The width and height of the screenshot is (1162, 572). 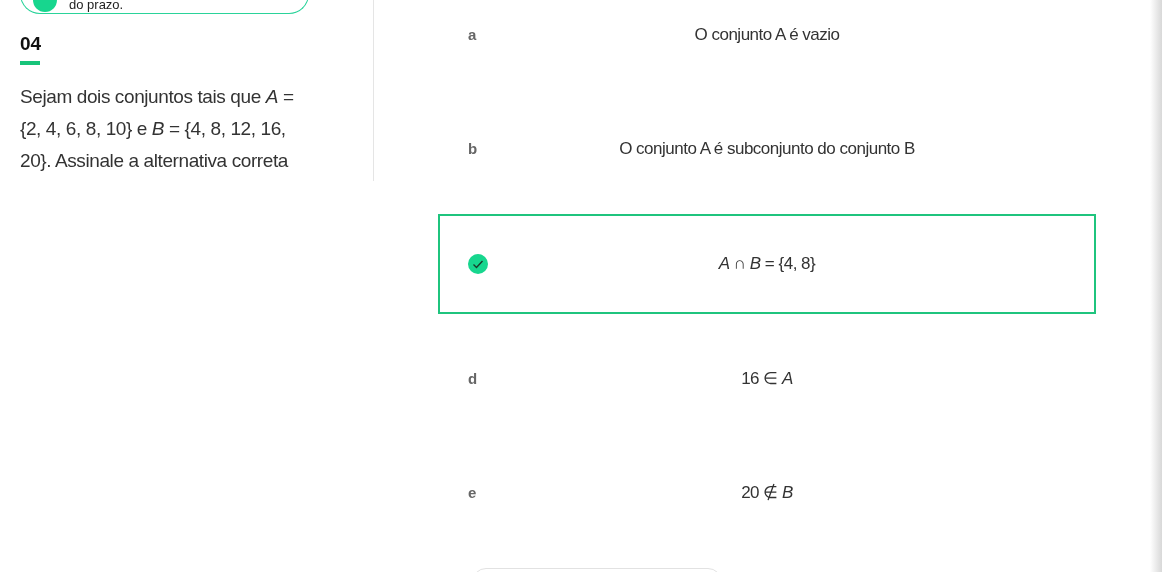 What do you see at coordinates (767, 35) in the screenshot?
I see `option-text: O conjunto A é vazio` at bounding box center [767, 35].